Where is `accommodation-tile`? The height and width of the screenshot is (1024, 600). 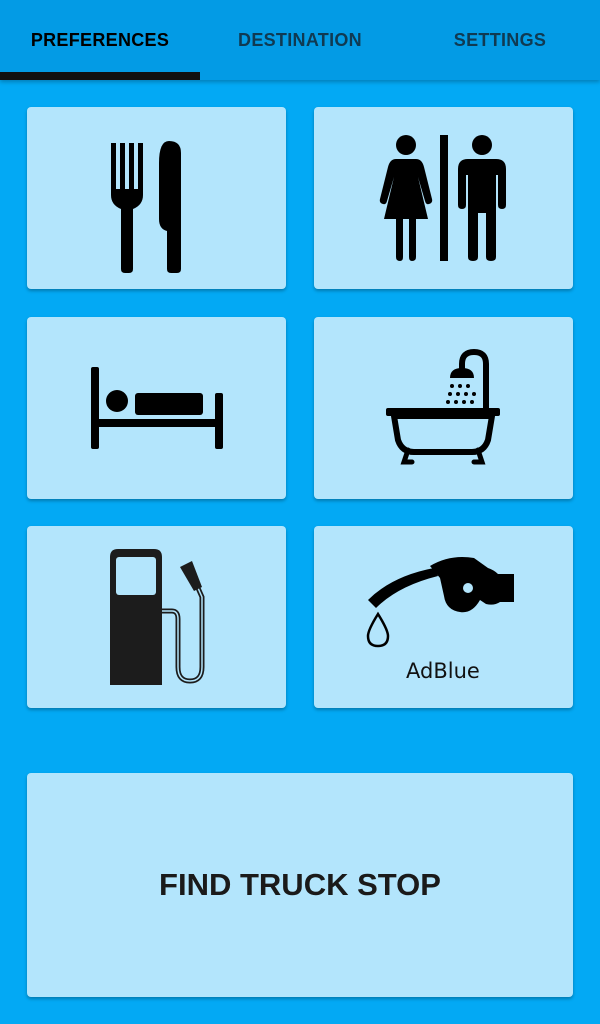
accommodation-tile is located at coordinates (156, 408).